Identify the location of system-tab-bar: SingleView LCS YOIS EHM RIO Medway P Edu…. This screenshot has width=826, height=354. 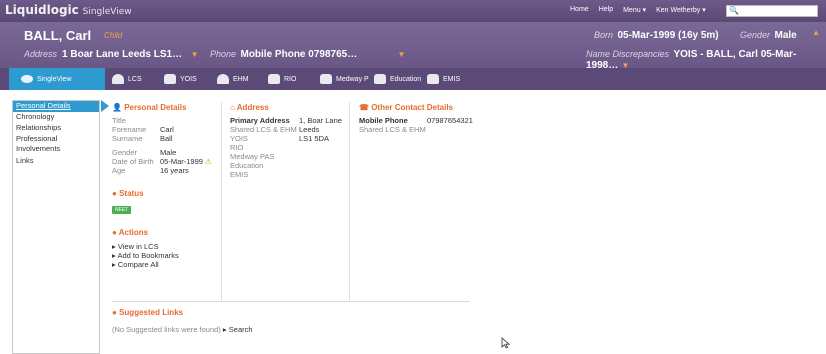
(413, 79).